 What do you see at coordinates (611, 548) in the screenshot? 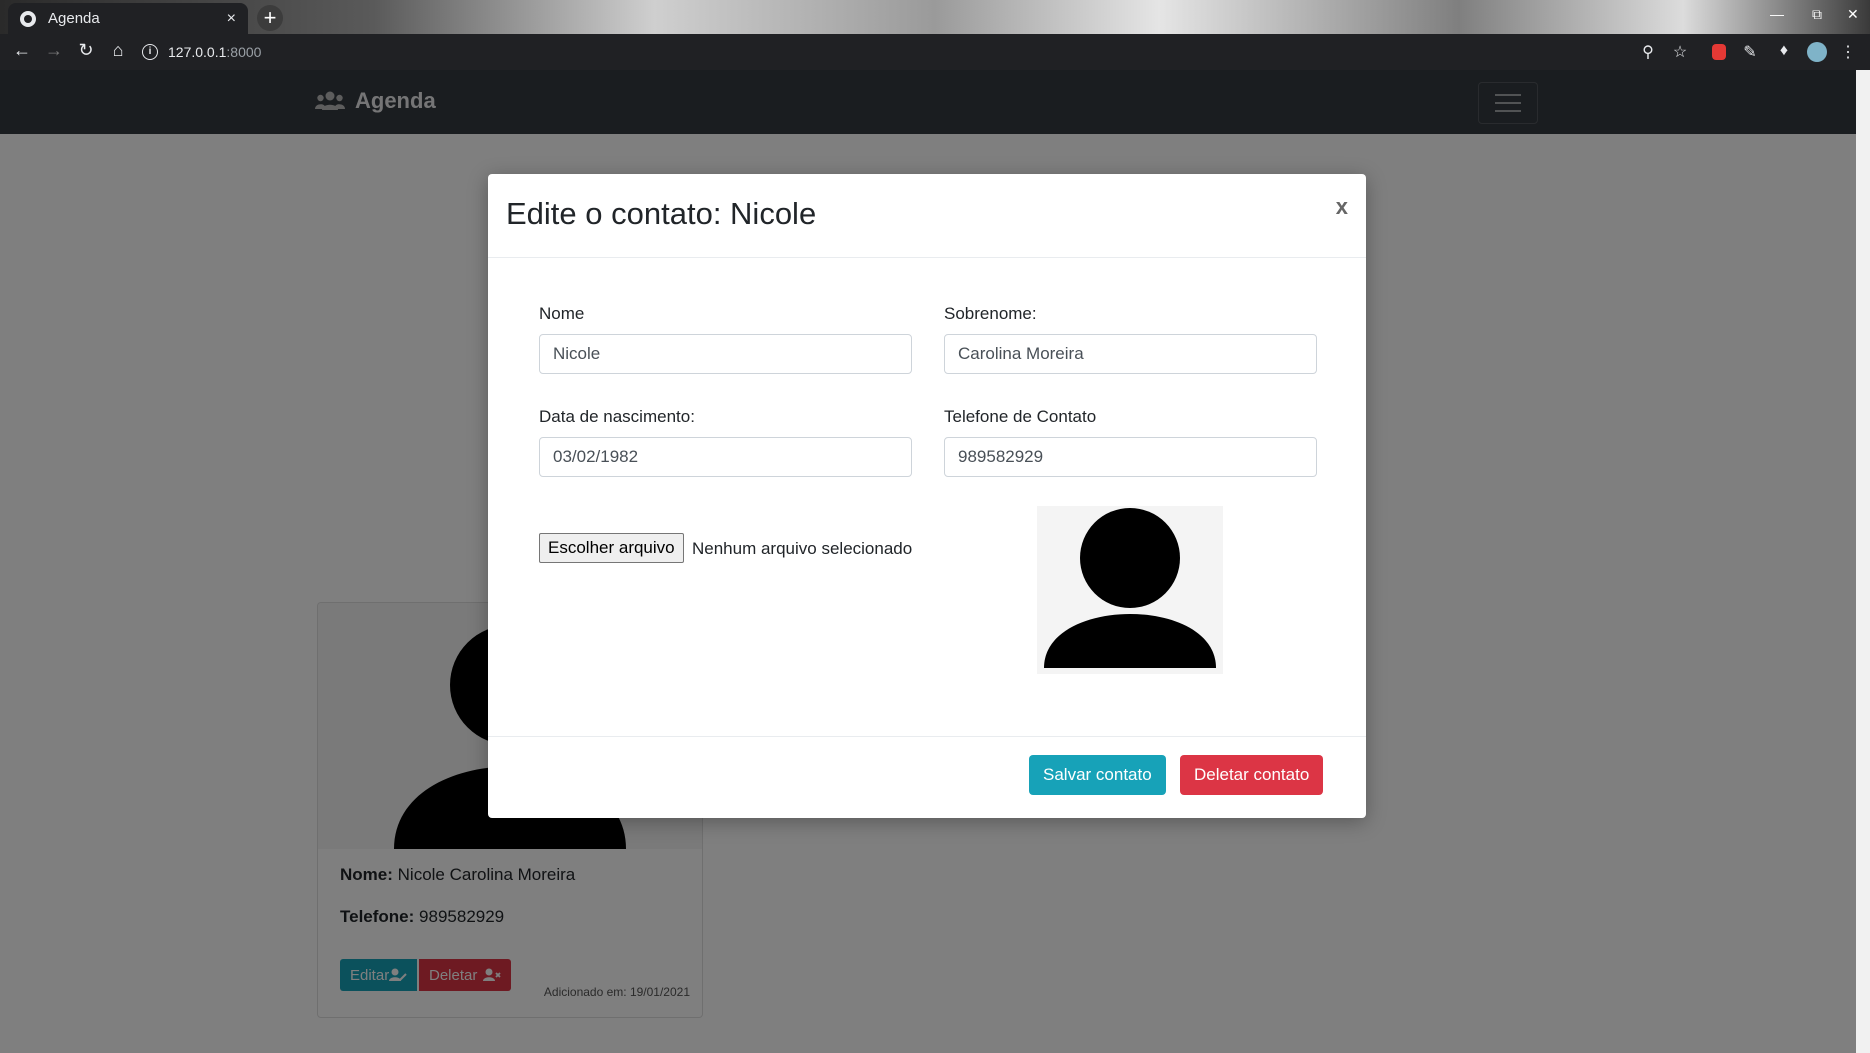
I see `choose-file-button: Escolher arquivo` at bounding box center [611, 548].